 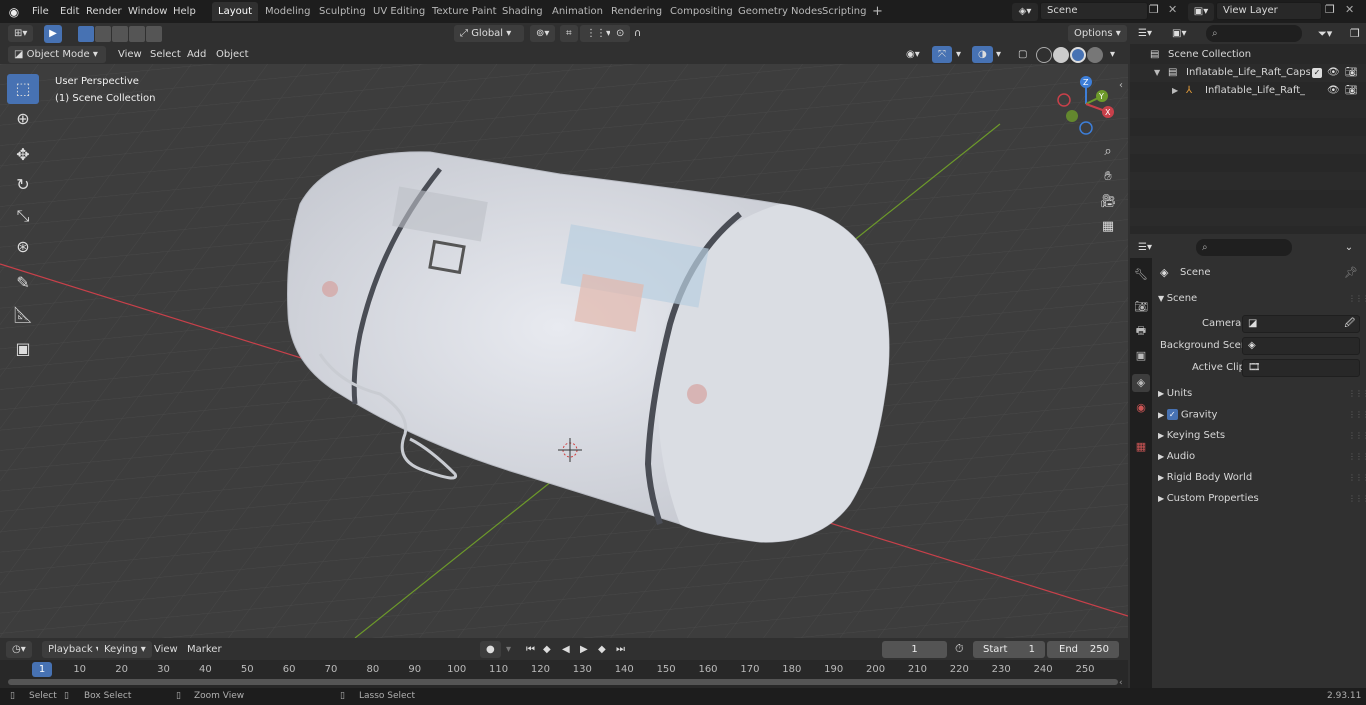 What do you see at coordinates (1244, 247) in the screenshot?
I see `properties-search-input: ⌕` at bounding box center [1244, 247].